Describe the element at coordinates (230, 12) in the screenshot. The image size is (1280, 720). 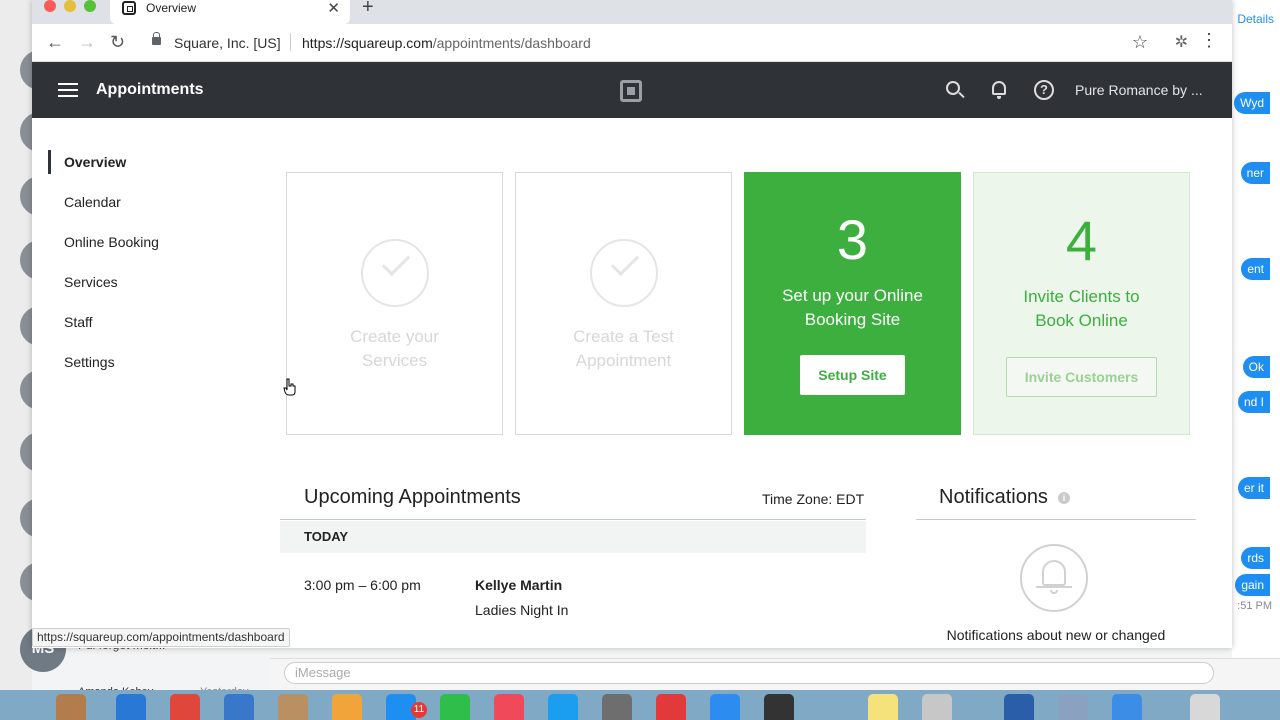
I see `tab-overview: Overview ✕` at that location.